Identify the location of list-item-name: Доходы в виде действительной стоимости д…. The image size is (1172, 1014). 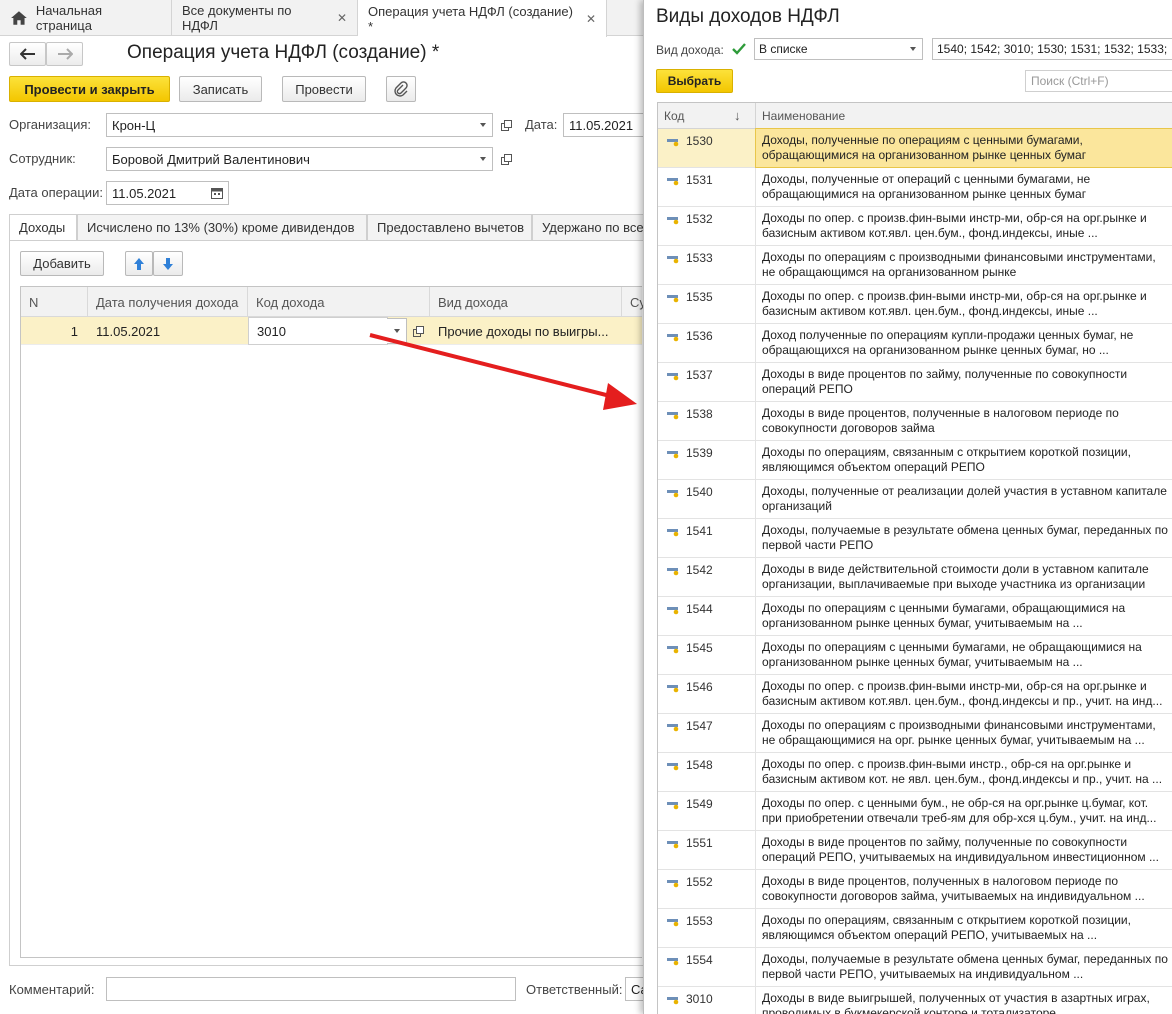
(955, 576).